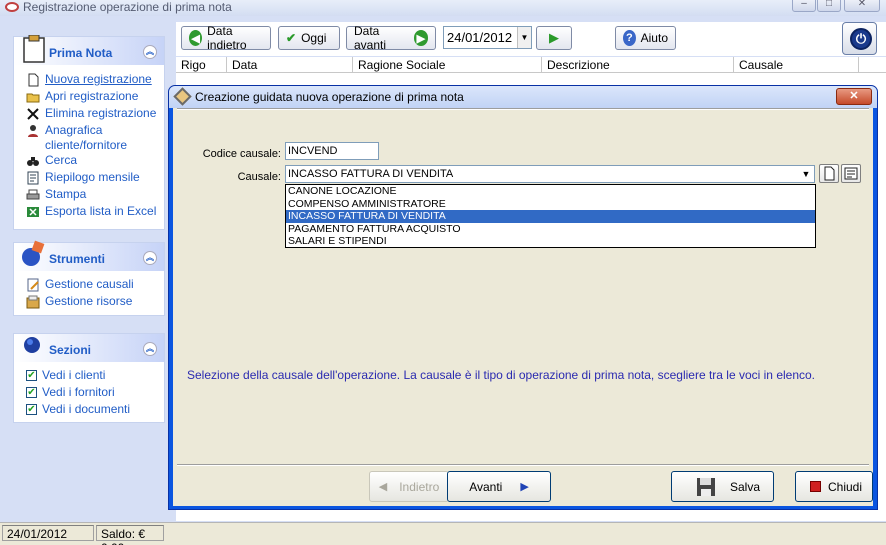  I want to click on maximize-button: □, so click(829, 6).